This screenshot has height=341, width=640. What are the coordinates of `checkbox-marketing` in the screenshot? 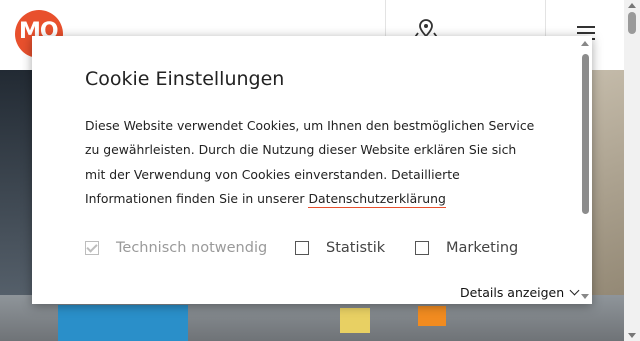 It's located at (422, 248).